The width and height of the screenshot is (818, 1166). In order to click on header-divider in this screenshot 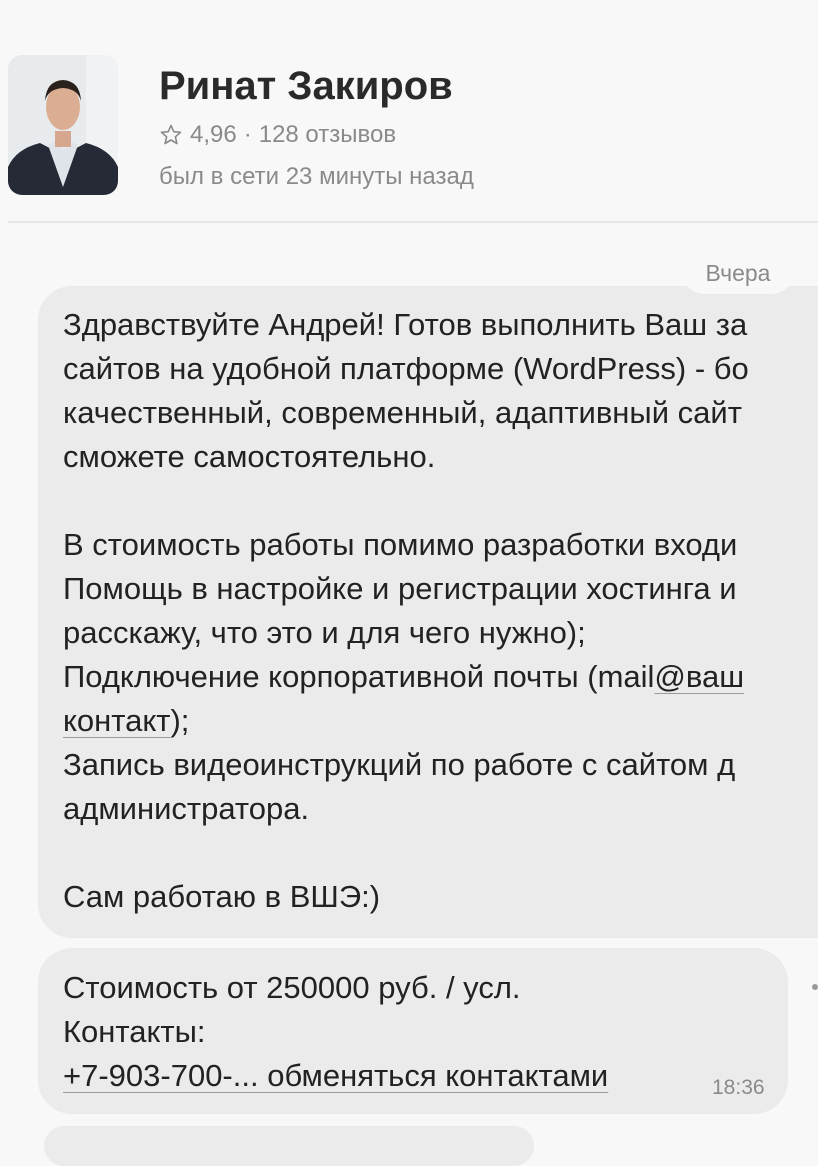, I will do `click(413, 222)`.